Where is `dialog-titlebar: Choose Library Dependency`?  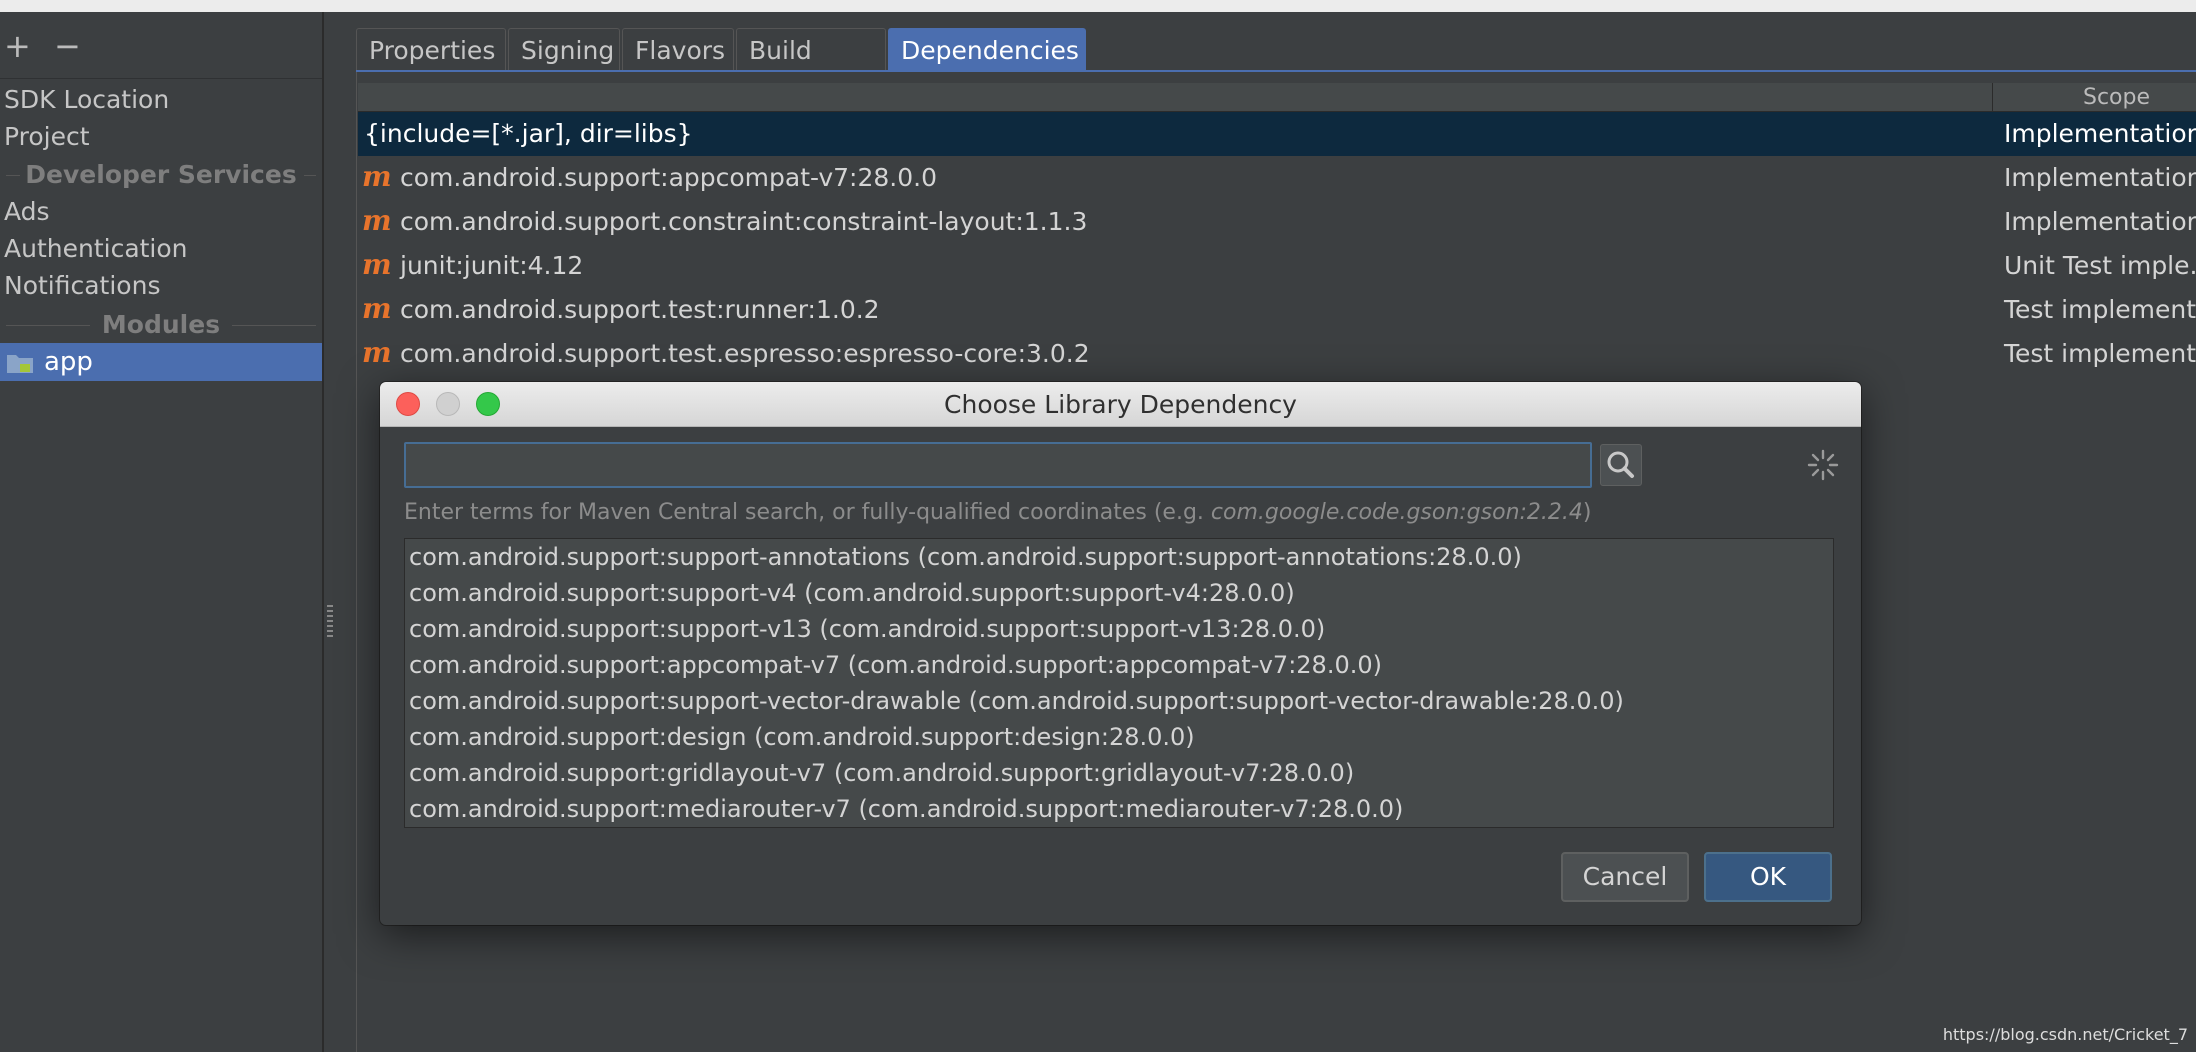 dialog-titlebar: Choose Library Dependency is located at coordinates (1120, 404).